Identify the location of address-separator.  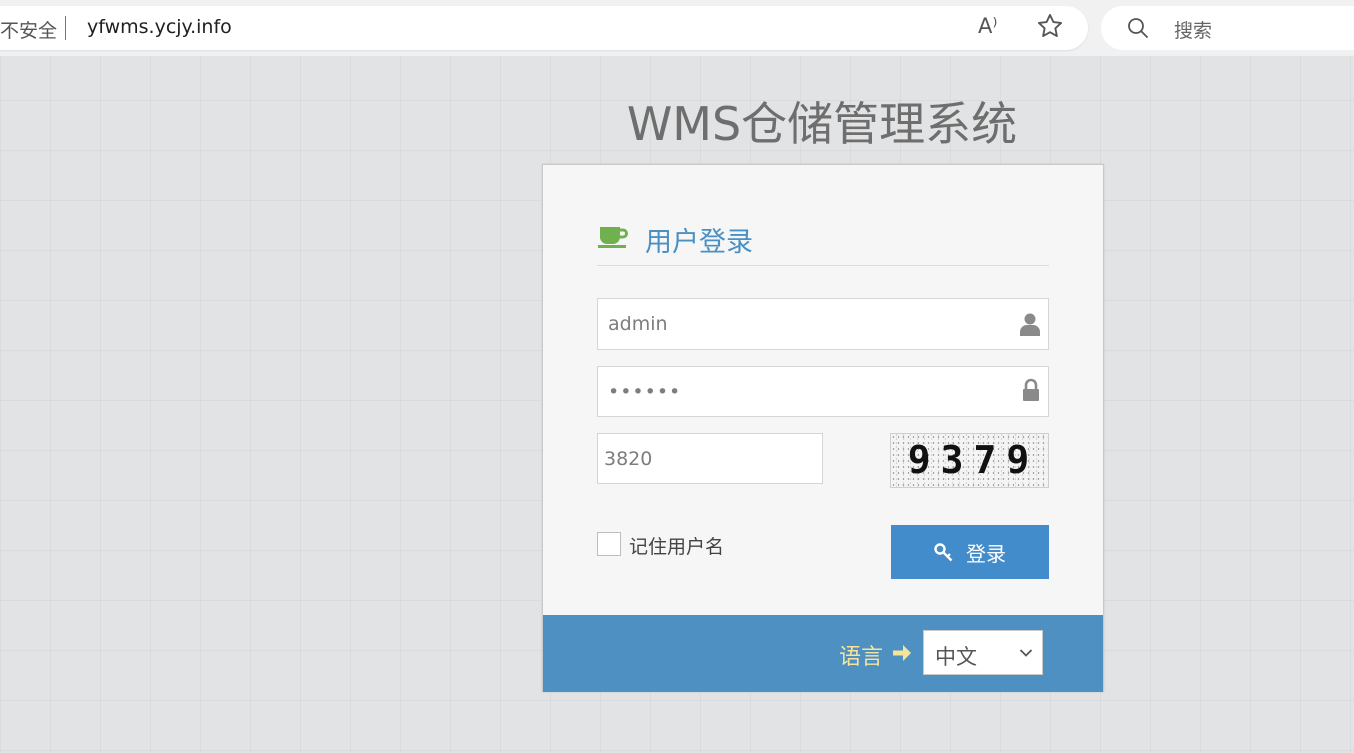
(65, 28).